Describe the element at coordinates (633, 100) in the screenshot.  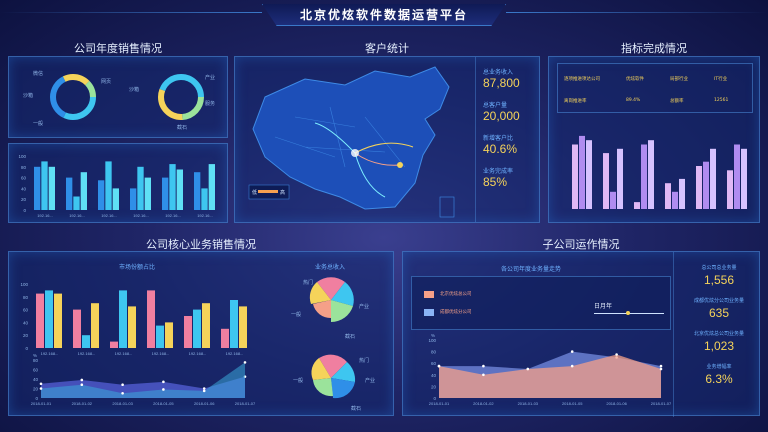
I see `table-cell: 89.4%` at that location.